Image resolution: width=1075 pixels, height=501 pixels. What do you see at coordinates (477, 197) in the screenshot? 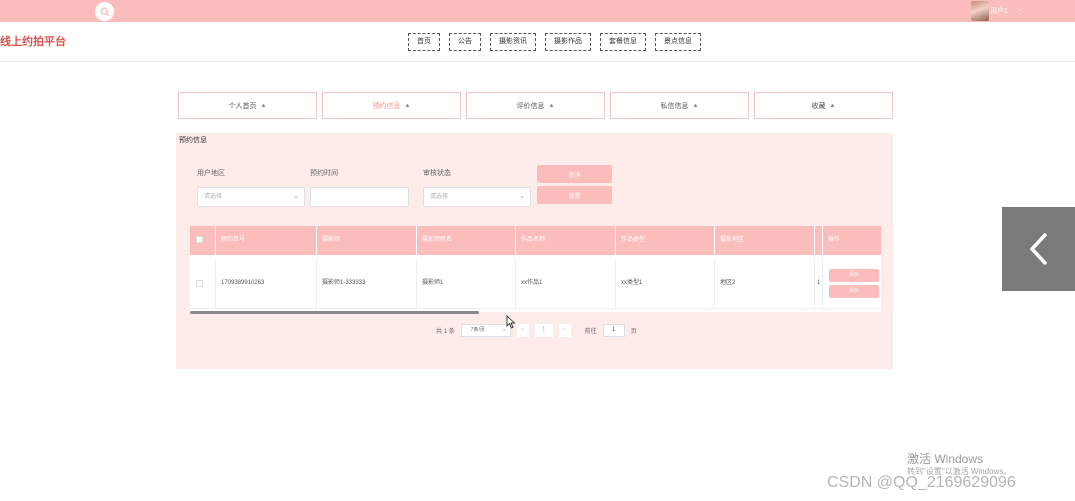
I see `status-select: 请选择 ⌄` at bounding box center [477, 197].